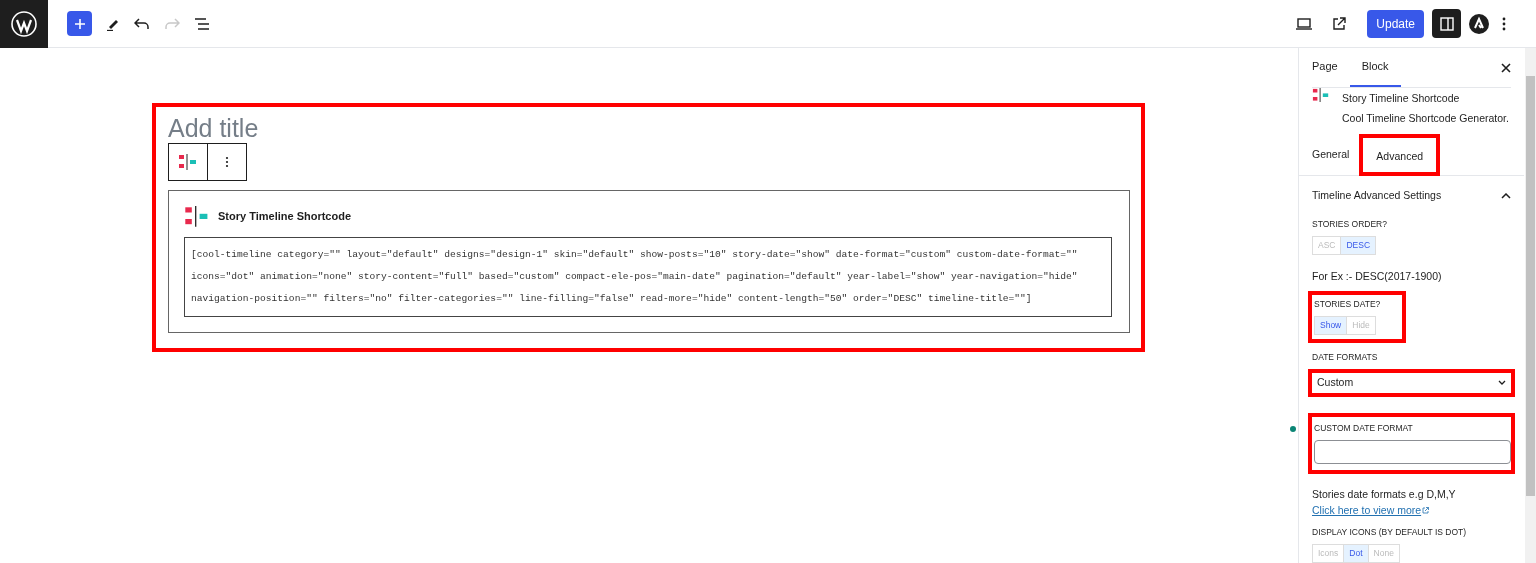 This screenshot has height=563, width=1536. Describe the element at coordinates (1377, 196) in the screenshot. I see `panel-title: Timeline Advanced Settings` at that location.